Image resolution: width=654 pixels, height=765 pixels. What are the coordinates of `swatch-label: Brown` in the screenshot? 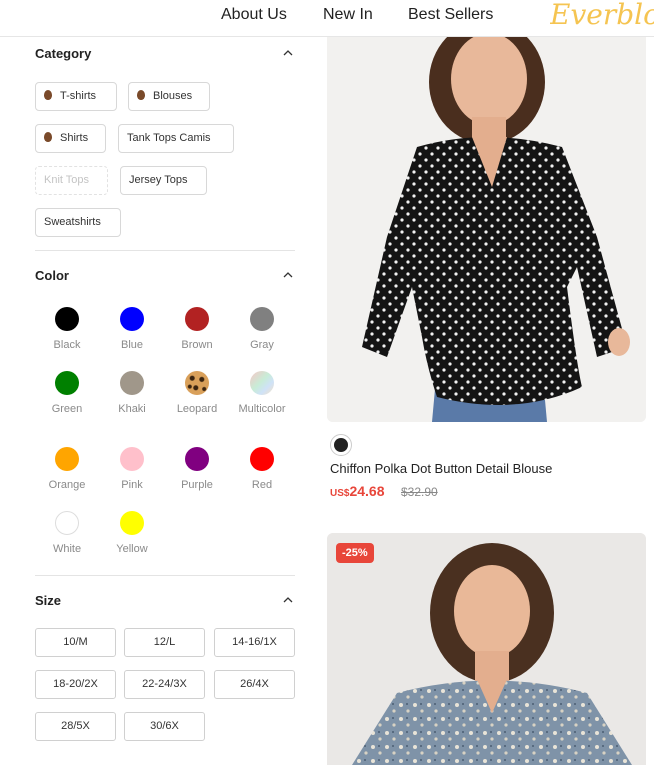 It's located at (197, 345).